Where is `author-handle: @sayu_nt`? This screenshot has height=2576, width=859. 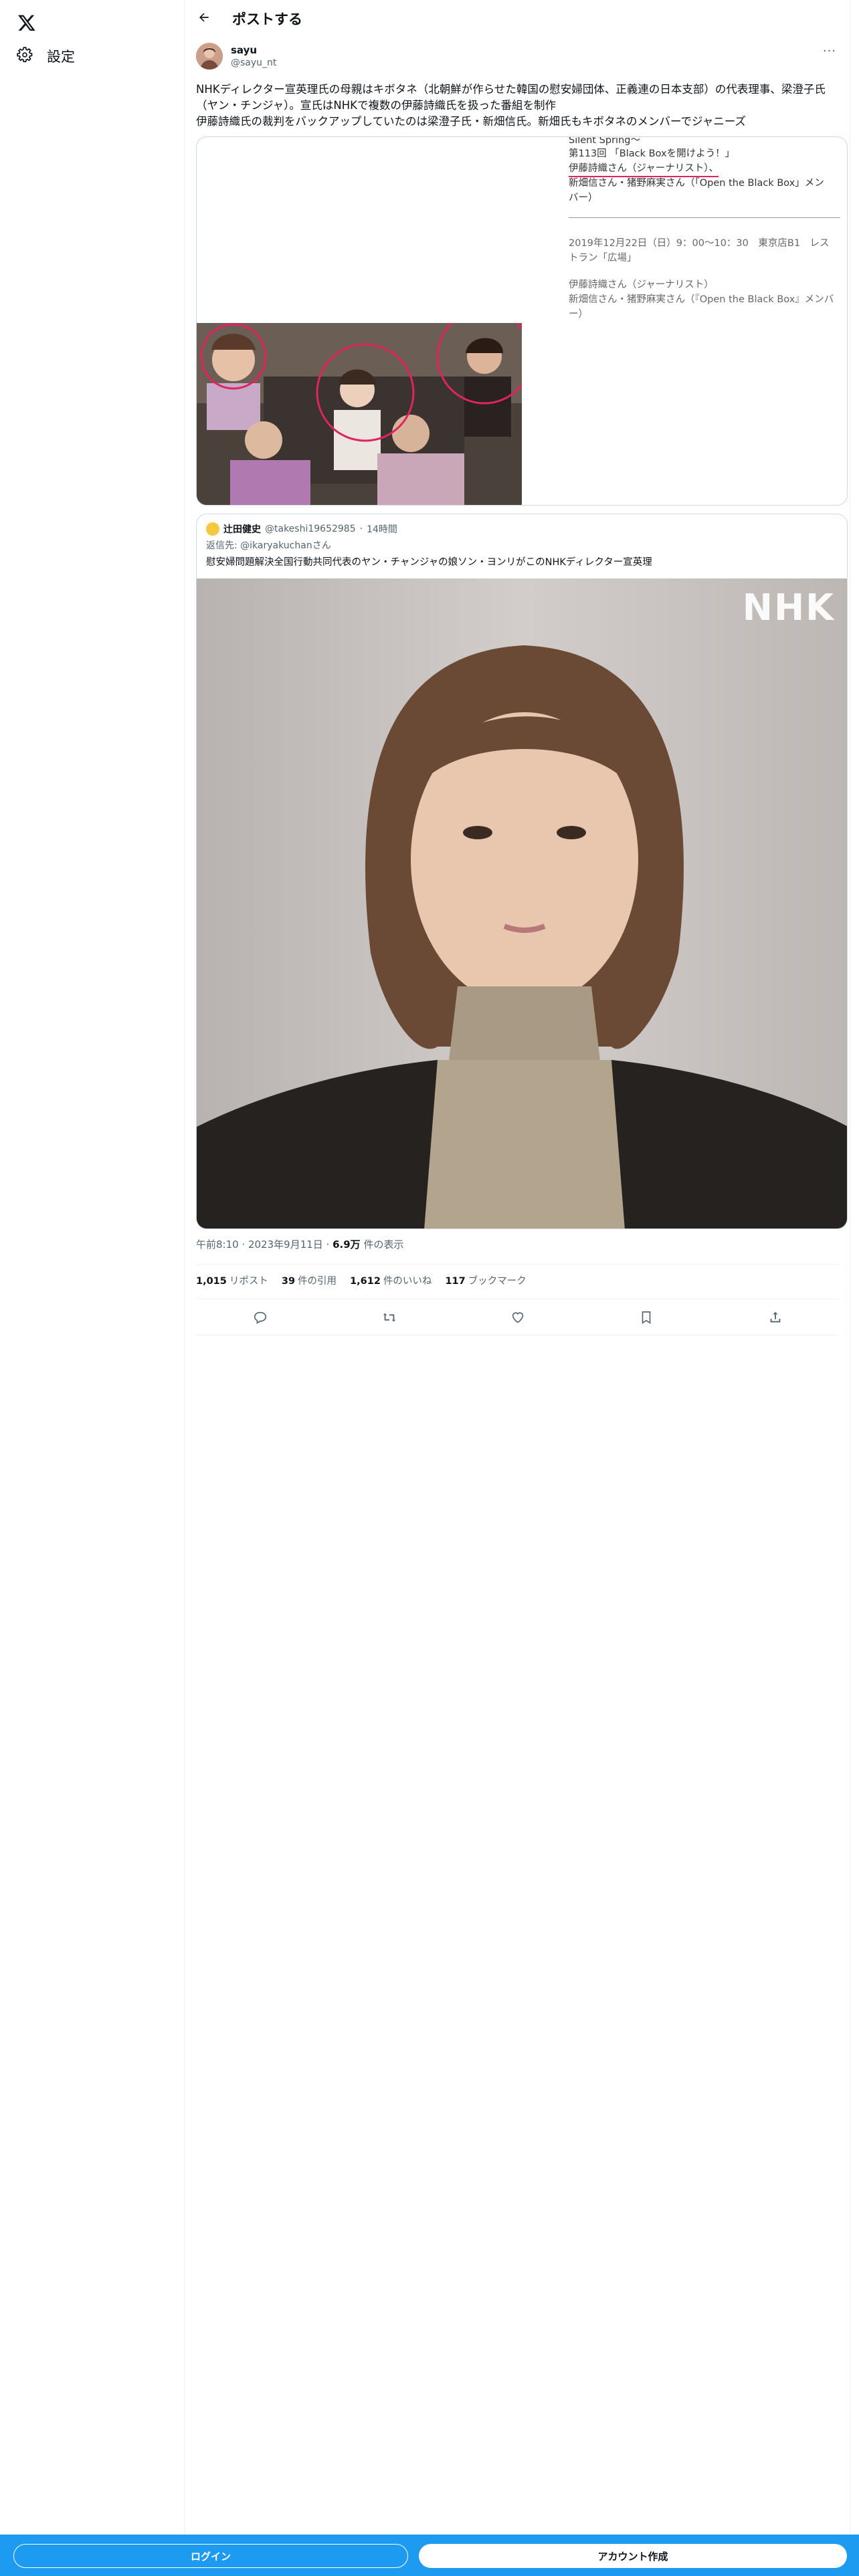 author-handle: @sayu_nt is located at coordinates (253, 63).